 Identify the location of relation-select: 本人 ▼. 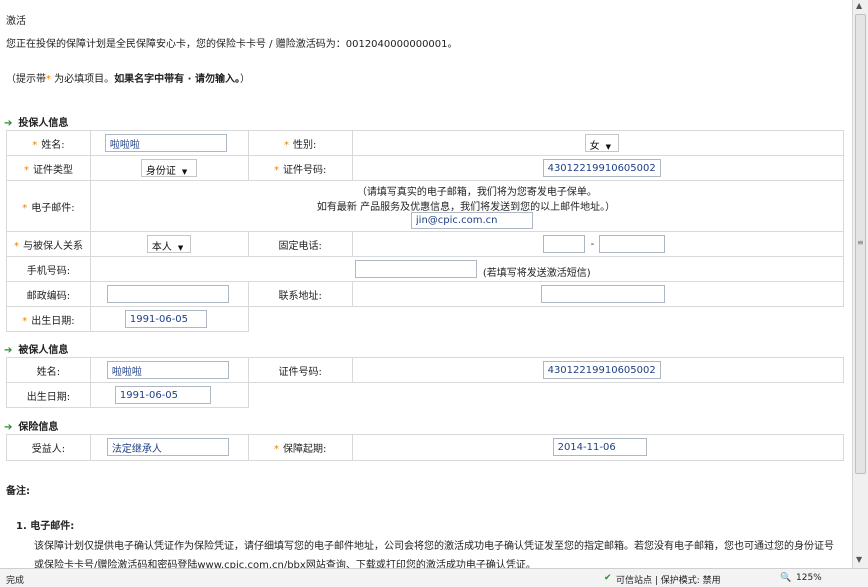
(168, 244).